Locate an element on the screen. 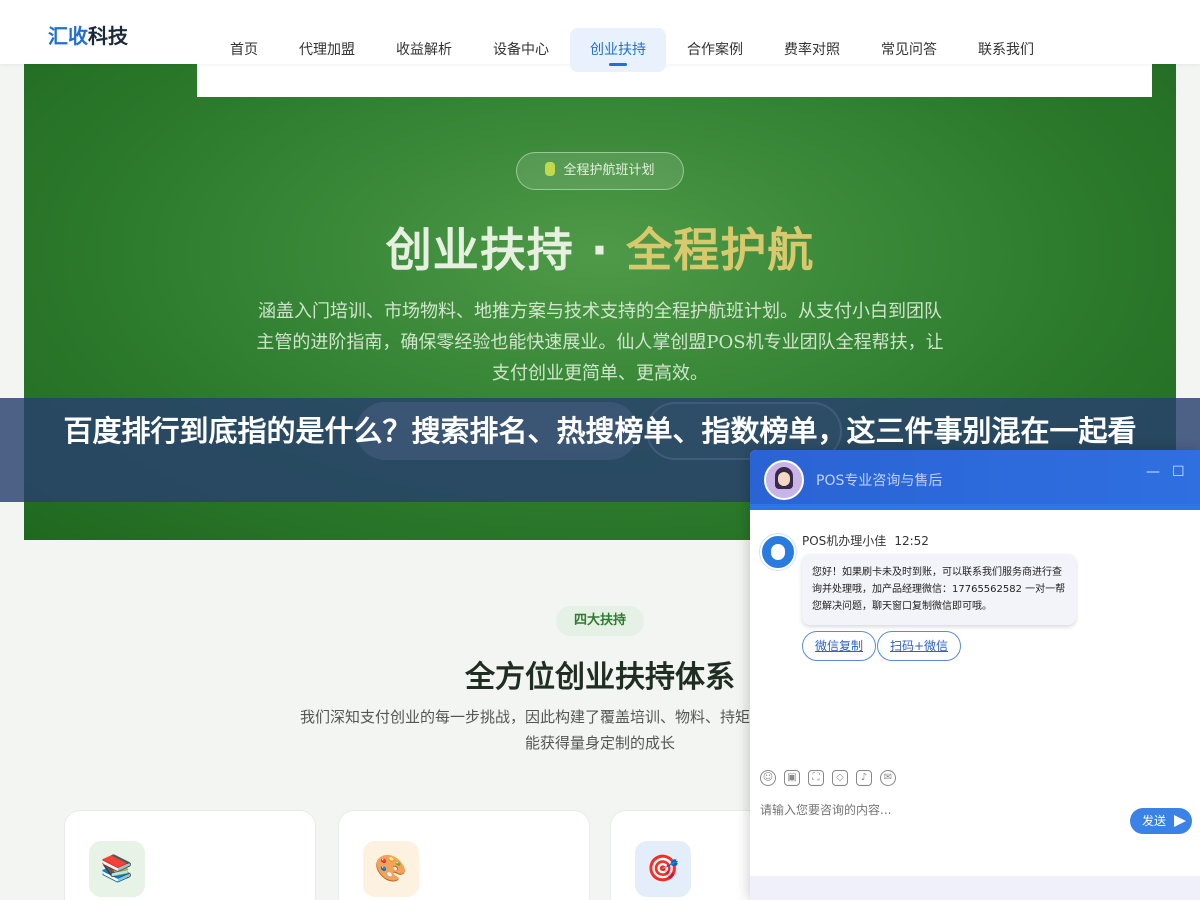 The image size is (1200, 900). maximize-icon: ☐ is located at coordinates (1178, 472).